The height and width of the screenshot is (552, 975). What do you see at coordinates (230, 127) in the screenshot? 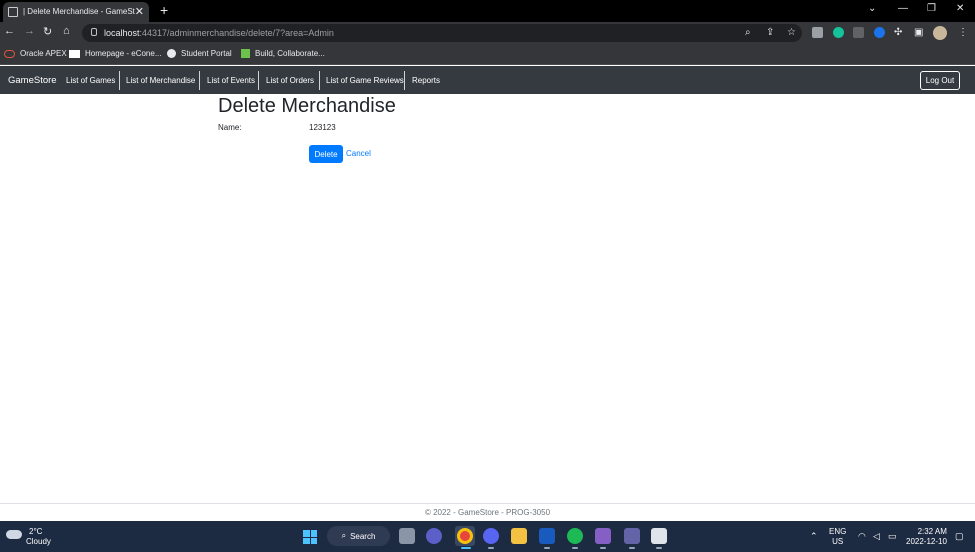
I see `name-label: Name:` at bounding box center [230, 127].